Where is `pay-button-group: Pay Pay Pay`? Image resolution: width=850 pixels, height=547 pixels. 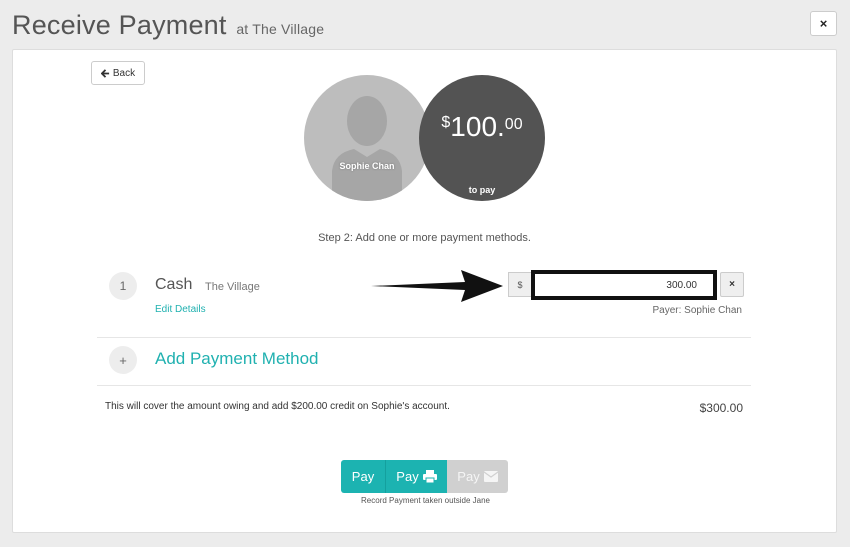
pay-button-group: Pay Pay Pay is located at coordinates (424, 476).